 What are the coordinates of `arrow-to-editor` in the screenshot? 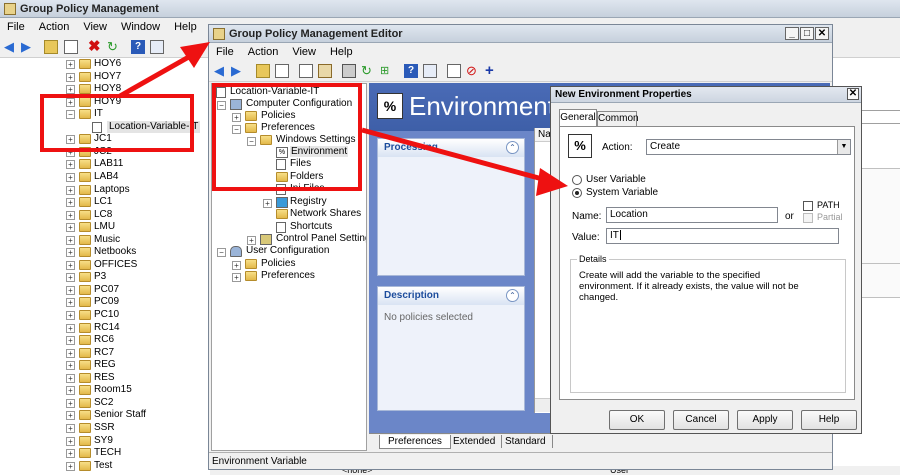 It's located at (164, 70).